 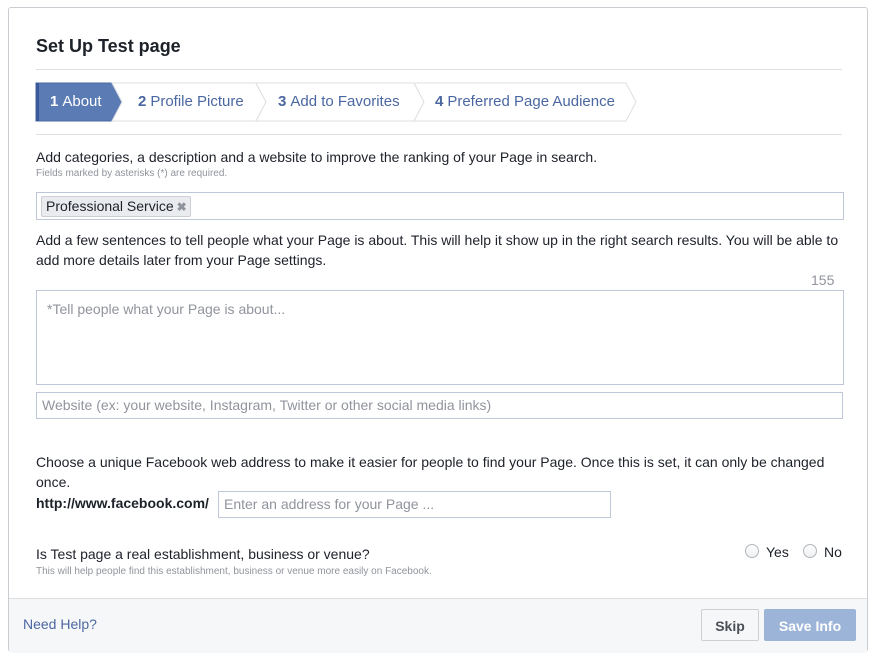 I want to click on char-counter: 155, so click(x=823, y=280).